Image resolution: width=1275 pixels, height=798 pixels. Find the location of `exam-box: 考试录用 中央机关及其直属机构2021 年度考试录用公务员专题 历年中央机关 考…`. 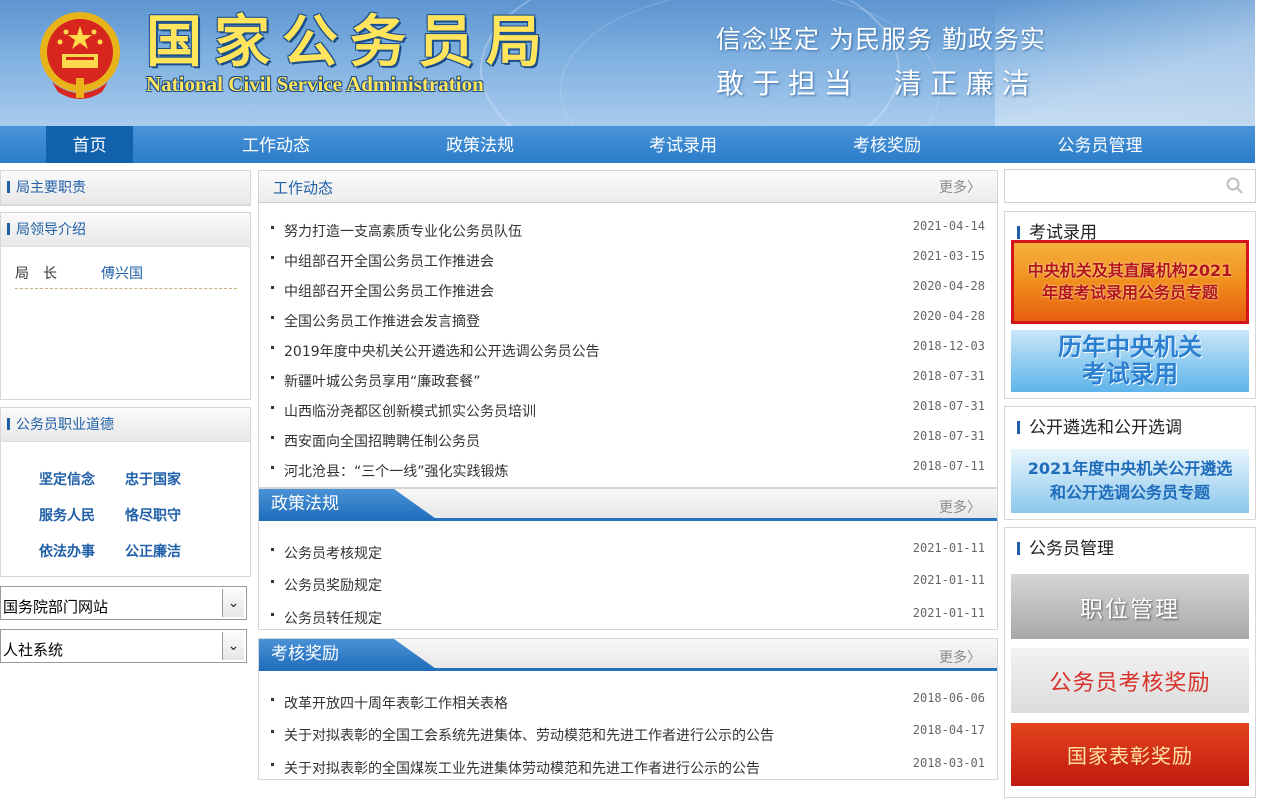

exam-box: 考试录用 中央机关及其直属机构2021 年度考试录用公务员专题 历年中央机关 考… is located at coordinates (1130, 305).